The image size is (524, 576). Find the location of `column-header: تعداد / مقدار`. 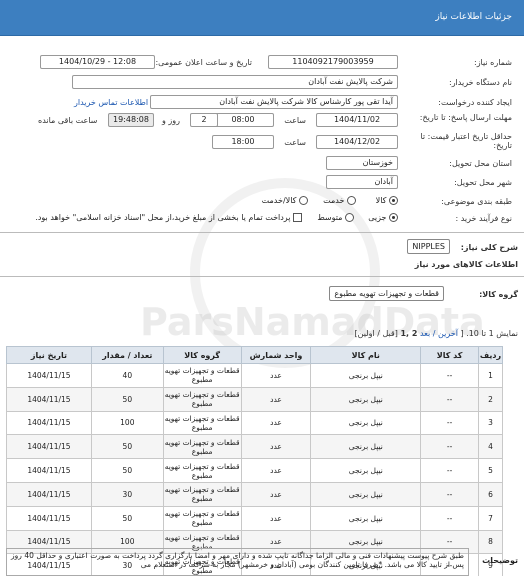

column-header: تعداد / مقدار is located at coordinates (127, 355).